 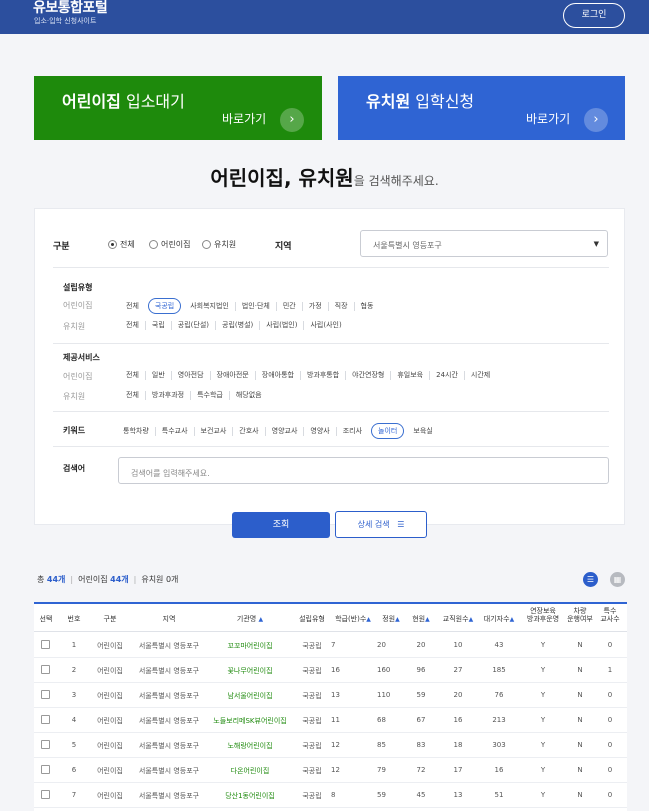 What do you see at coordinates (421, 645) in the screenshot?
I see `cell-current: 20` at bounding box center [421, 645].